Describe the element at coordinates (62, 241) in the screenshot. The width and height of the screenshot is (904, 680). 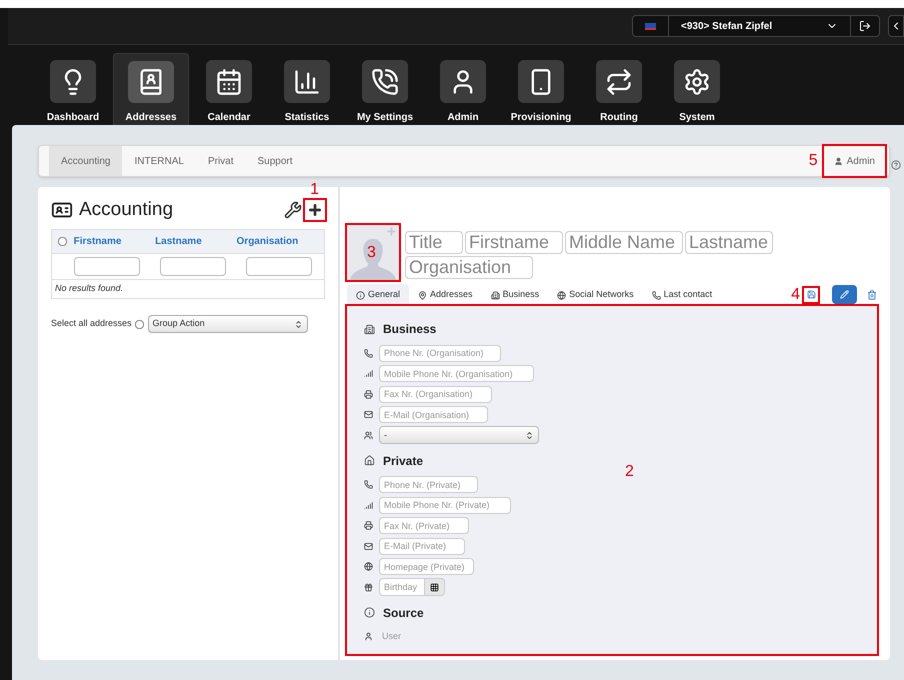
I see `select-checkbox` at that location.